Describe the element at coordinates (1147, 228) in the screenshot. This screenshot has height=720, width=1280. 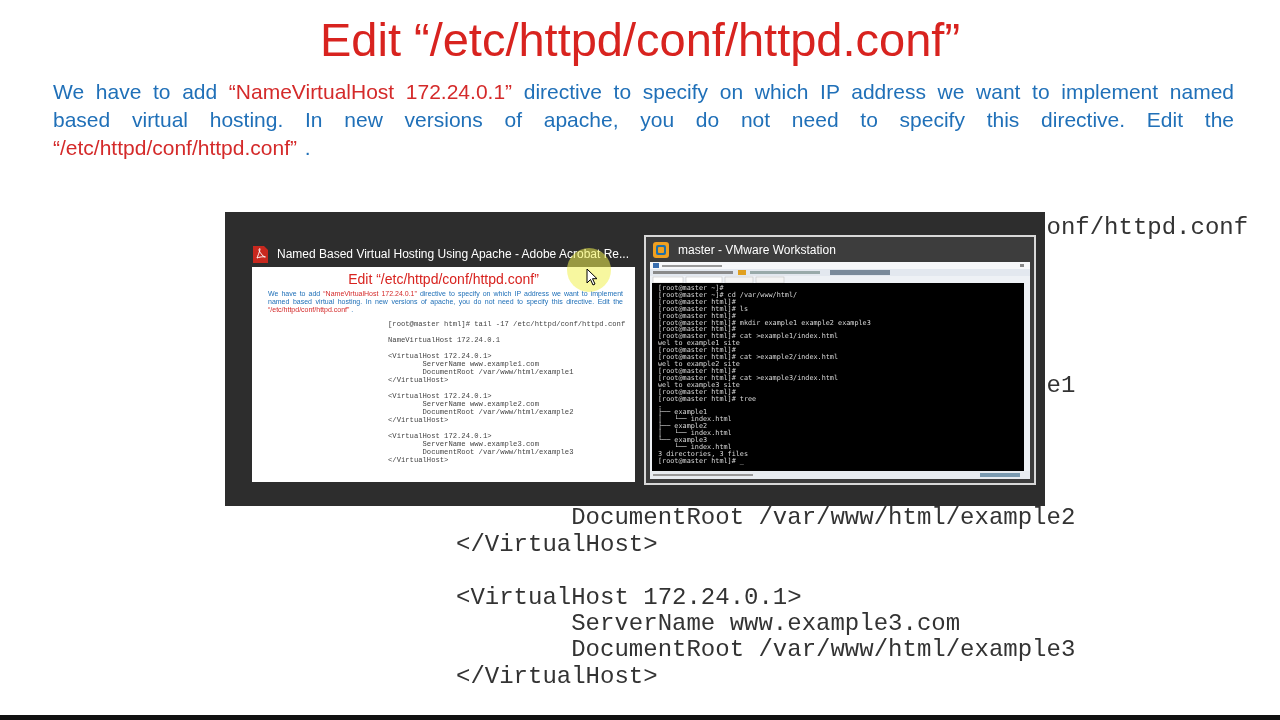
I see `code-line: onf/httpd.conf` at that location.